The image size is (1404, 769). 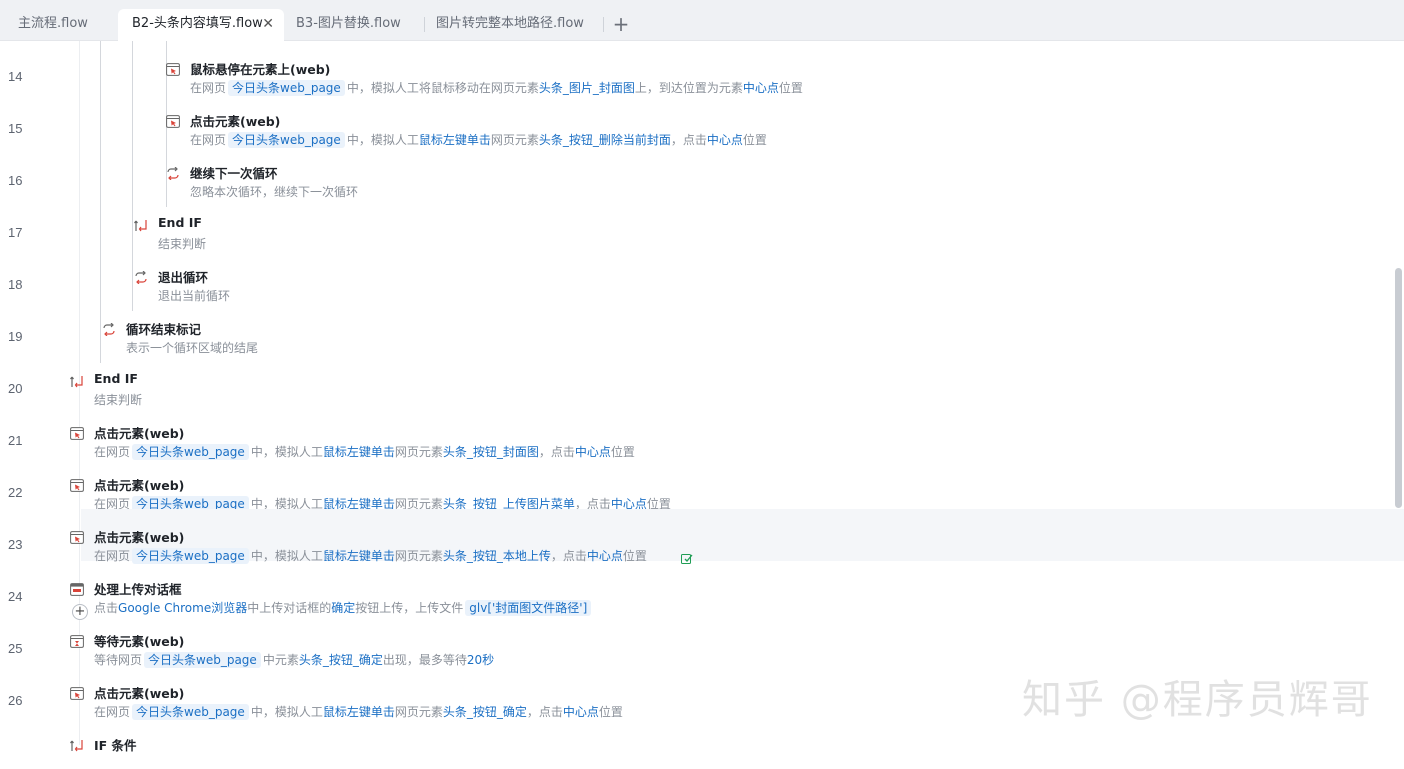 I want to click on line-number: 21, so click(x=15, y=440).